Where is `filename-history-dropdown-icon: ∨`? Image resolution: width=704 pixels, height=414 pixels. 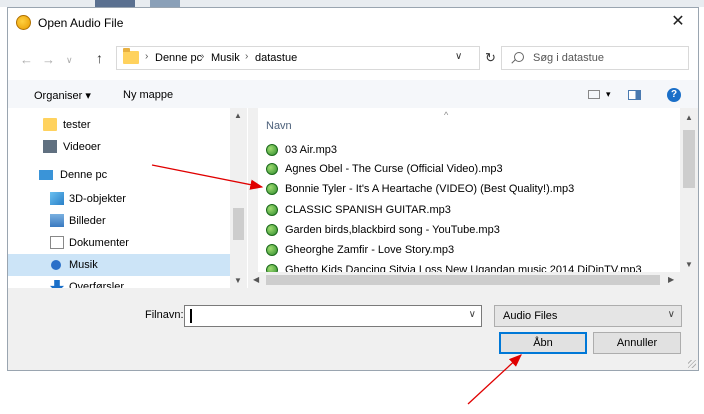
filename-history-dropdown-icon: ∨ is located at coordinates (472, 314).